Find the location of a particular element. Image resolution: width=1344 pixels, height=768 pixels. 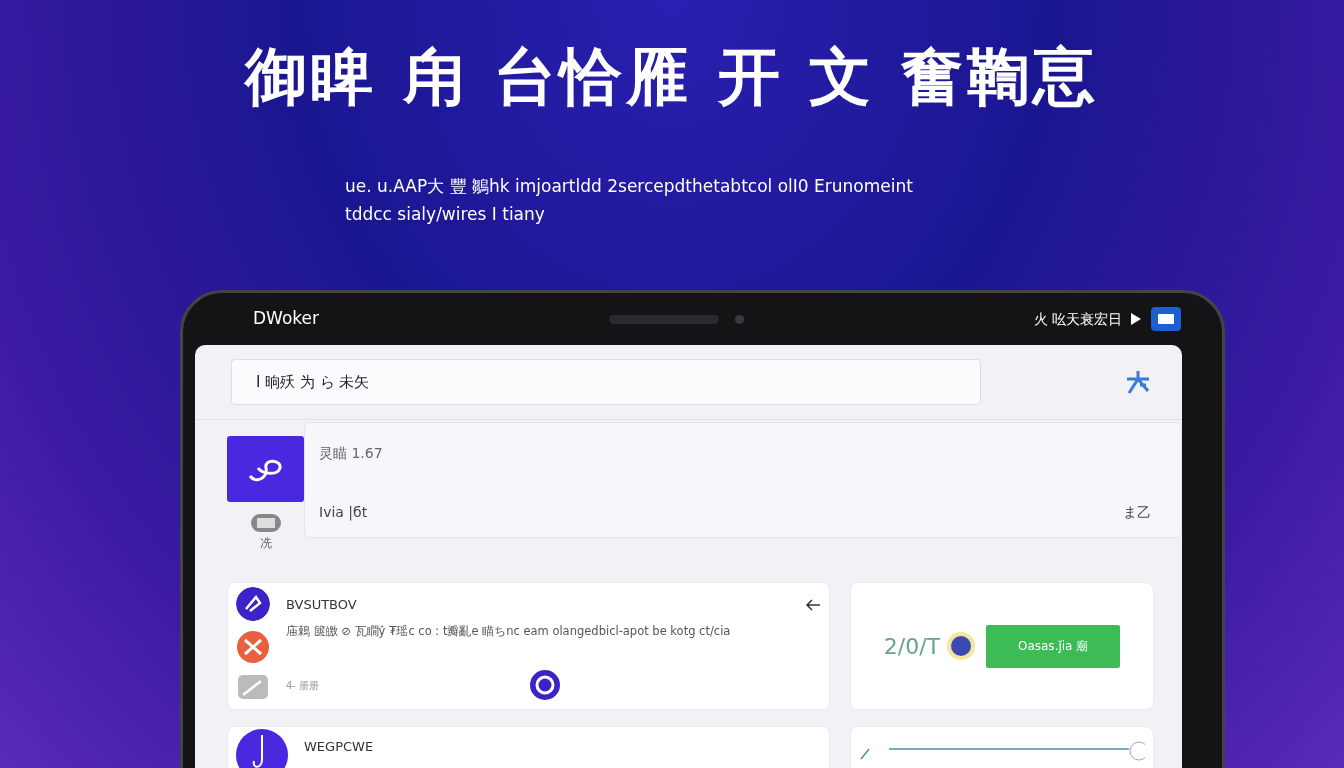

search-field: I 晌殀 为 ら 未矢 is located at coordinates (606, 382).